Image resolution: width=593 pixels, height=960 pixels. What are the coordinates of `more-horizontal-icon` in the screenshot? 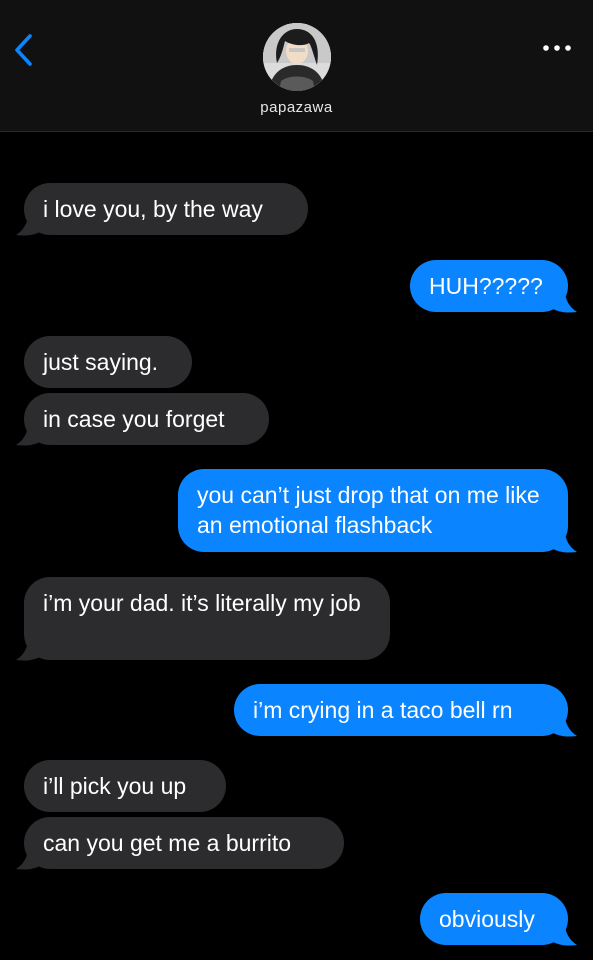 It's located at (557, 48).